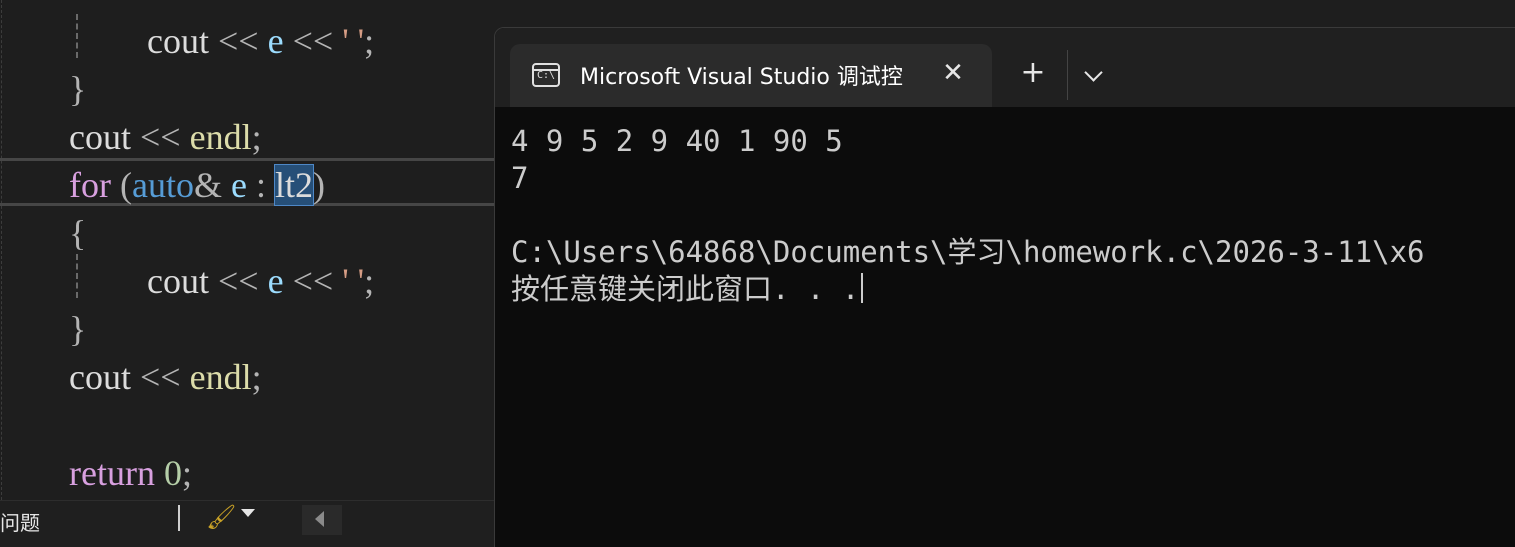 The height and width of the screenshot is (547, 1515). What do you see at coordinates (112, 473) in the screenshot?
I see `code-token: return` at bounding box center [112, 473].